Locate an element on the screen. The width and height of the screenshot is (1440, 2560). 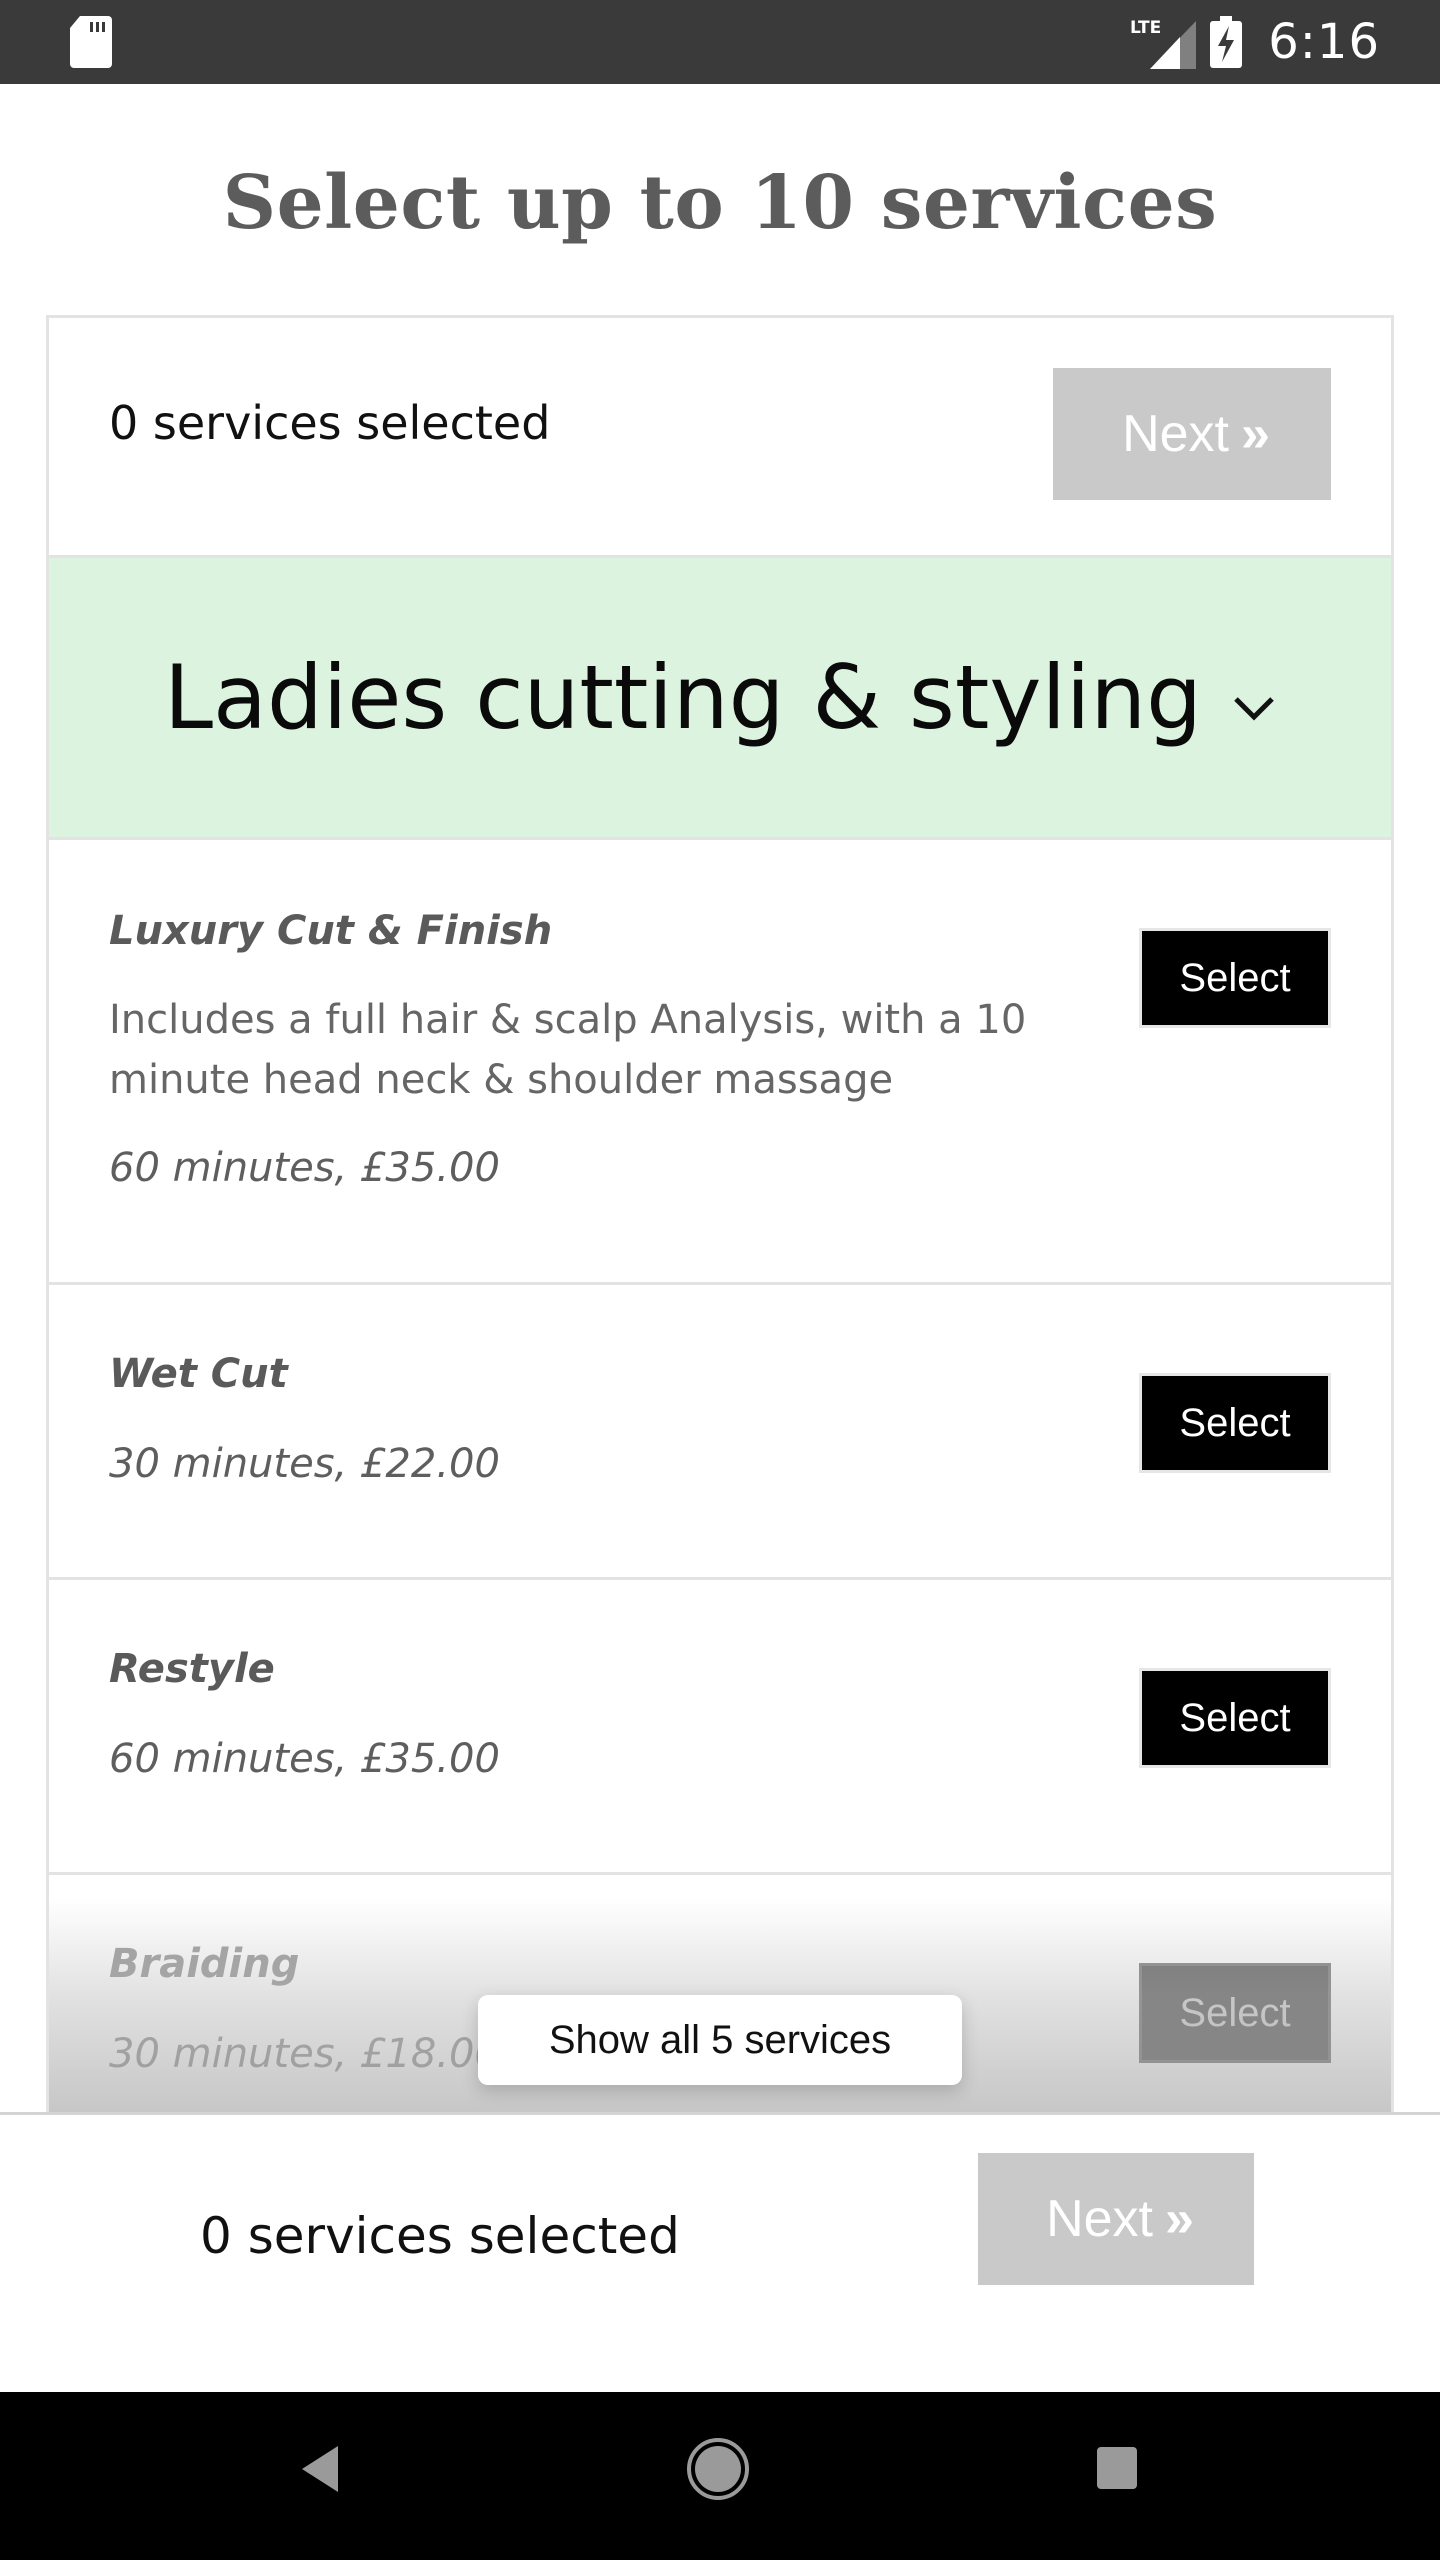
back-icon is located at coordinates (320, 2469).